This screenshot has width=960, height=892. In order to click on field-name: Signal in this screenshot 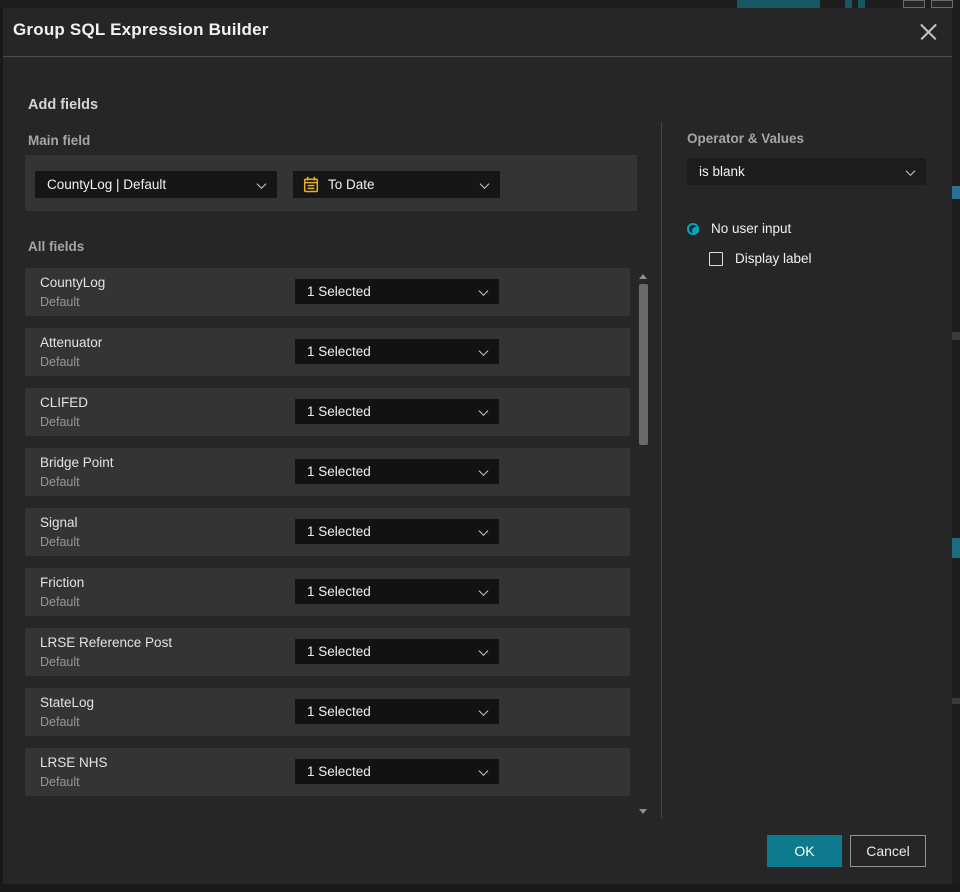, I will do `click(59, 522)`.